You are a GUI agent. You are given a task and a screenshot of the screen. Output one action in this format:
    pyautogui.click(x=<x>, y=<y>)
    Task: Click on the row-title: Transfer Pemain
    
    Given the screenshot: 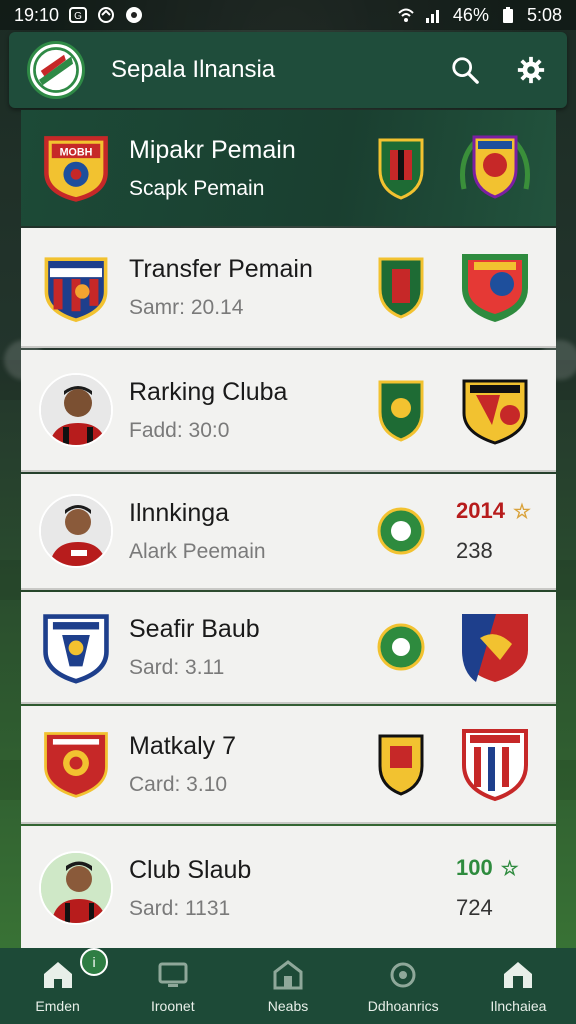 What is the action you would take?
    pyautogui.click(x=221, y=268)
    